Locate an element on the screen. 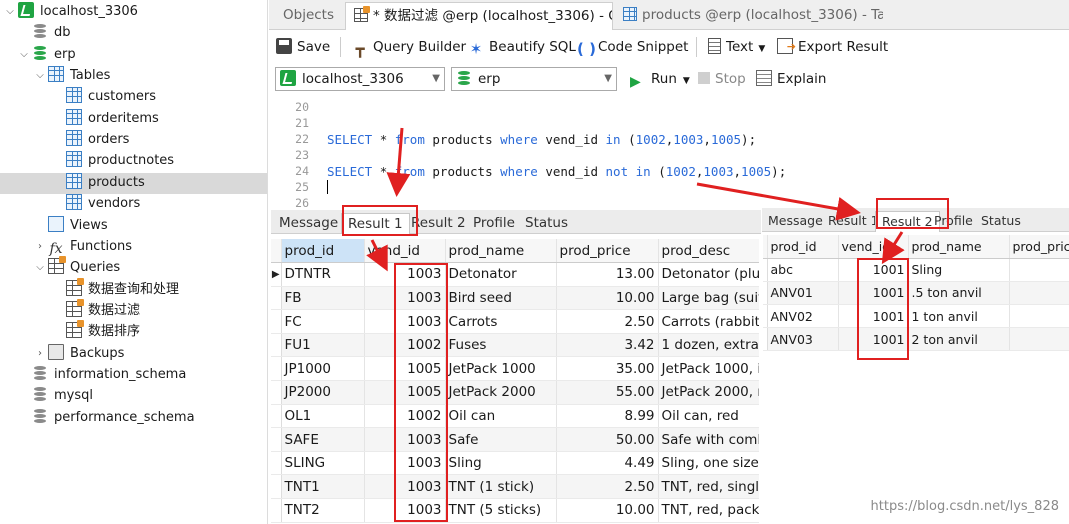 Image resolution: width=1069 pixels, height=524 pixels. annotation-arrows is located at coordinates (635, 199).